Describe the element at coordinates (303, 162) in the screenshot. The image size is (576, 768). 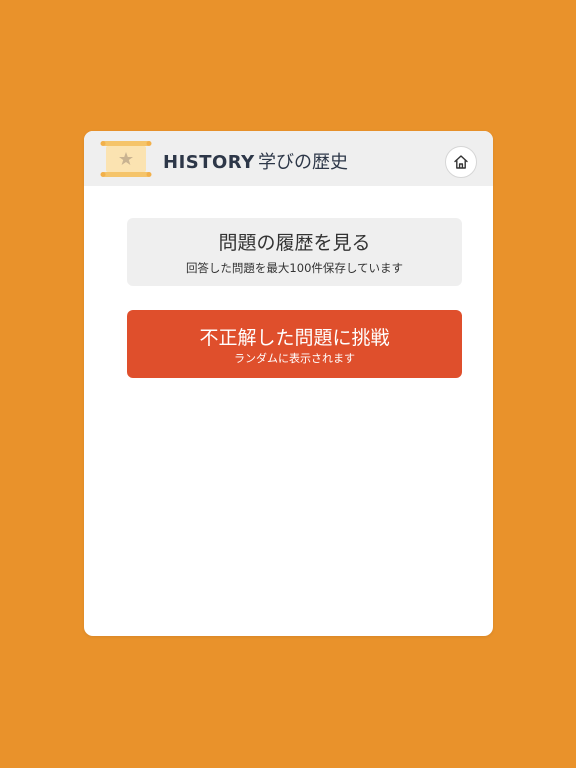
I see `page-title-ja: 学びの歴史` at that location.